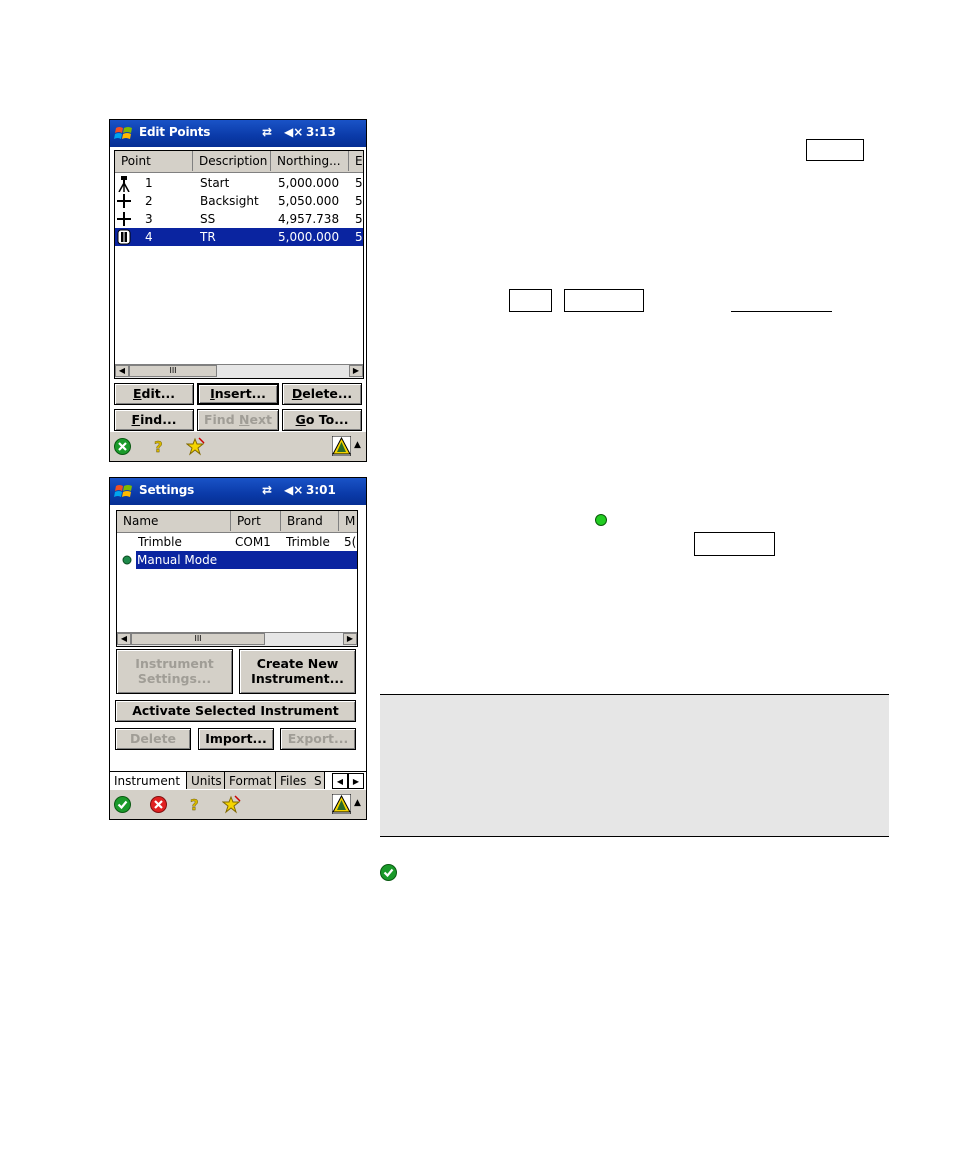 The image size is (954, 1159). I want to click on create-new-label-line1: Create New, so click(297, 663).